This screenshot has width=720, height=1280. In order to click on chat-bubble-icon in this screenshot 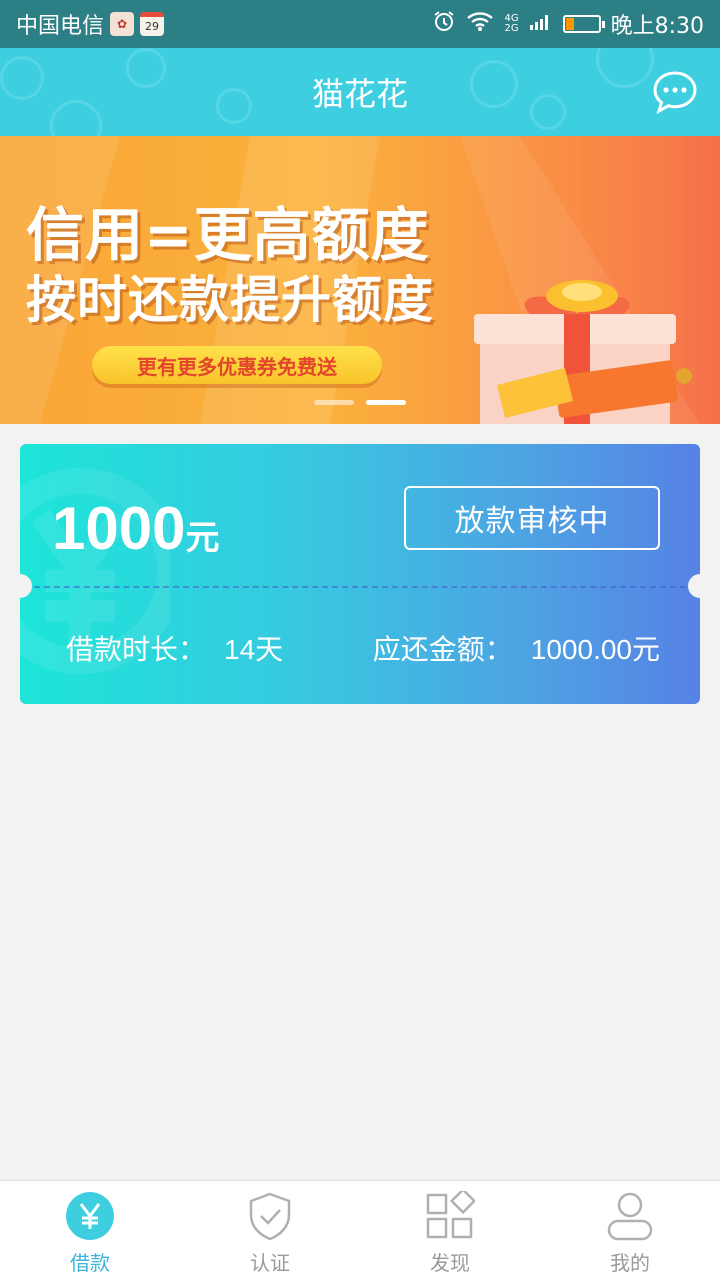, I will do `click(675, 92)`.